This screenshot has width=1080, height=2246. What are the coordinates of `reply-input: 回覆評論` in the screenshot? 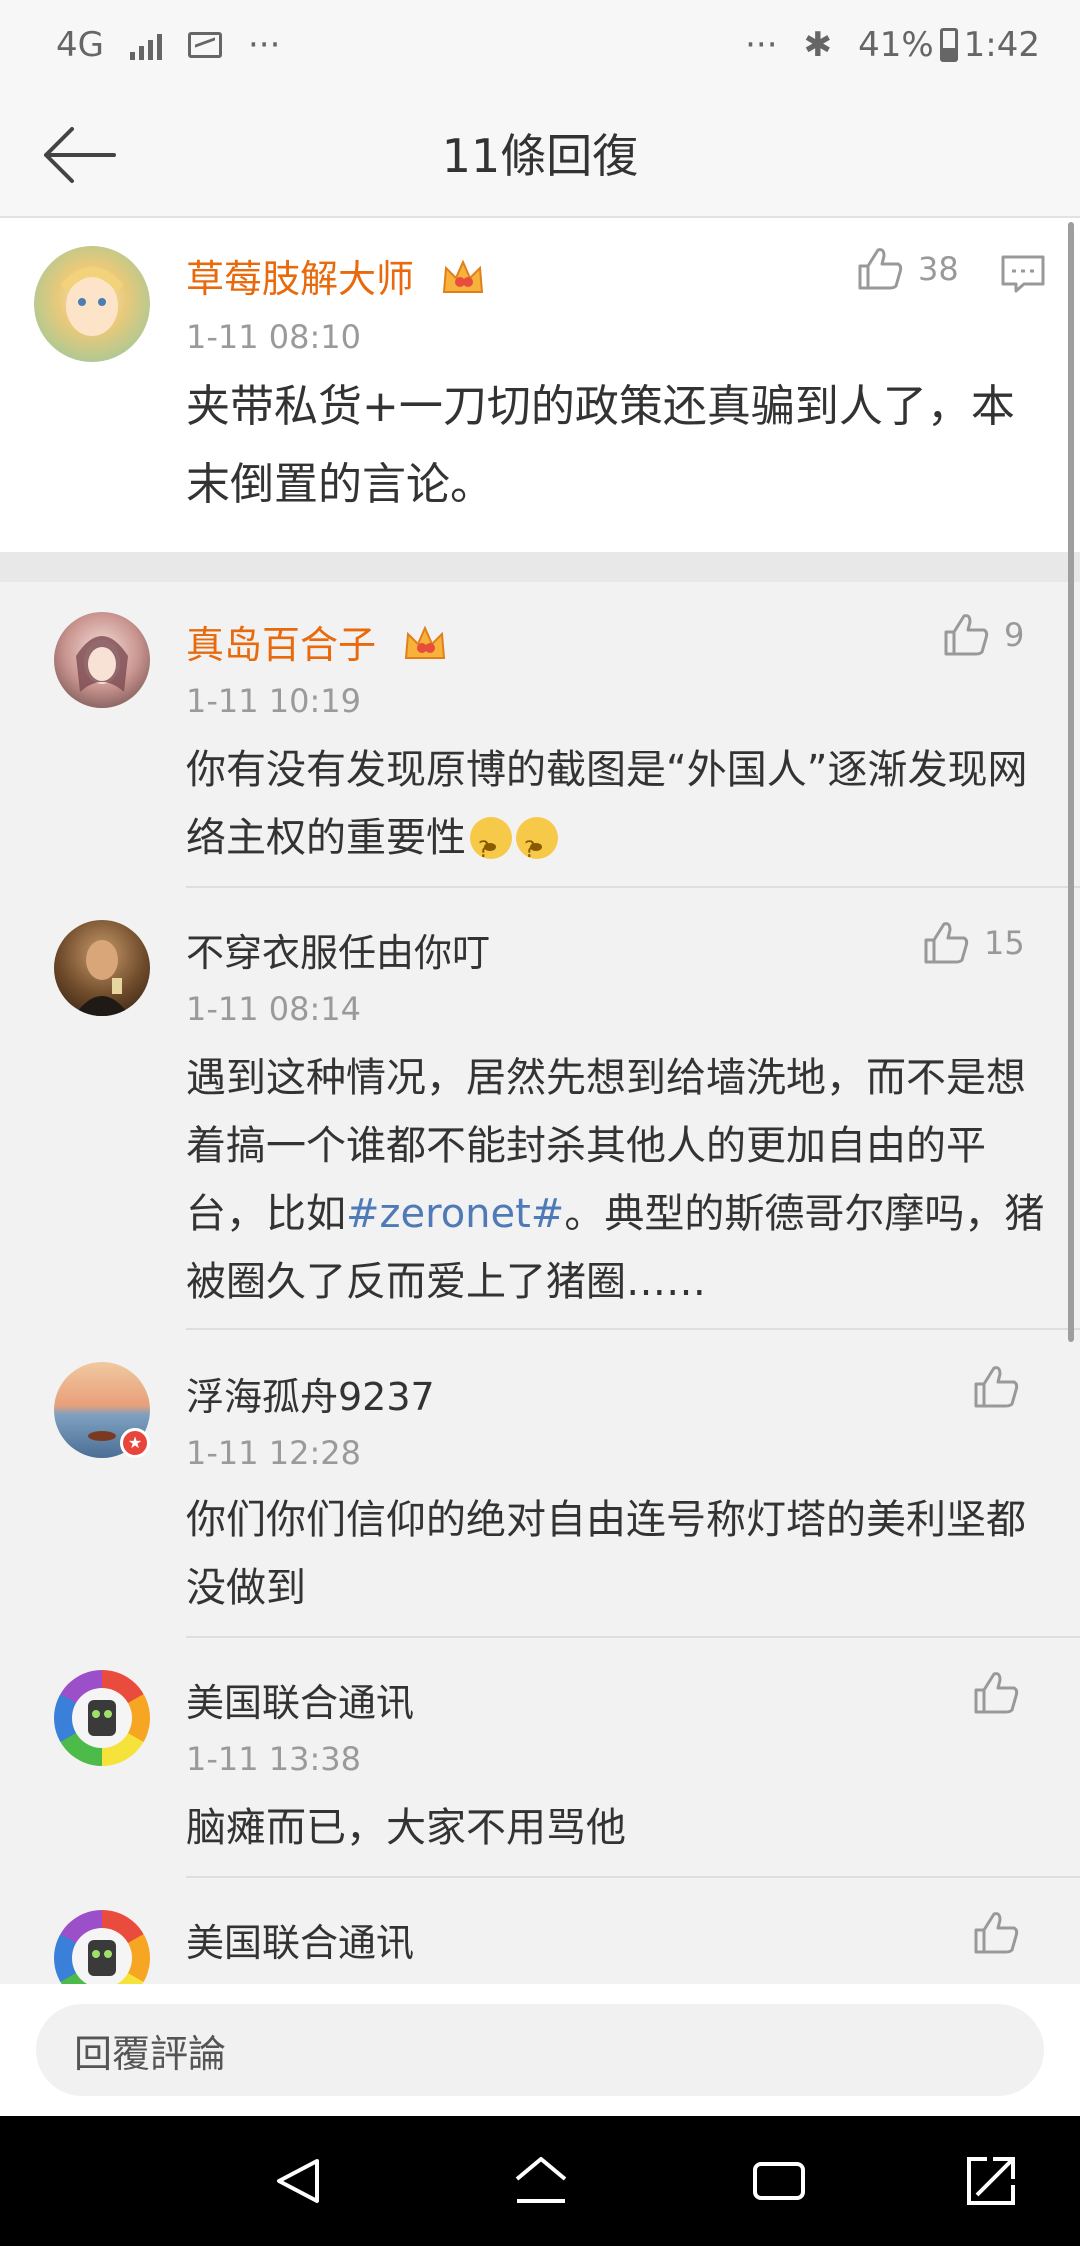 It's located at (540, 2050).